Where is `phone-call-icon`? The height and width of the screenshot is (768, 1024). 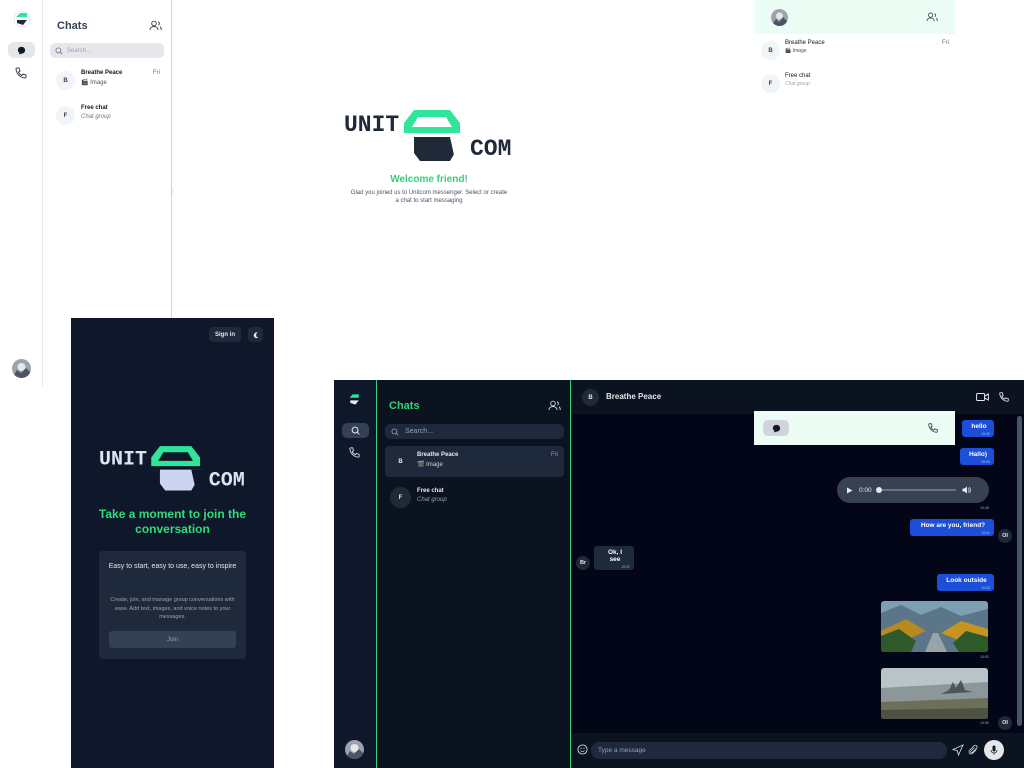
phone-call-icon is located at coordinates (1004, 397).